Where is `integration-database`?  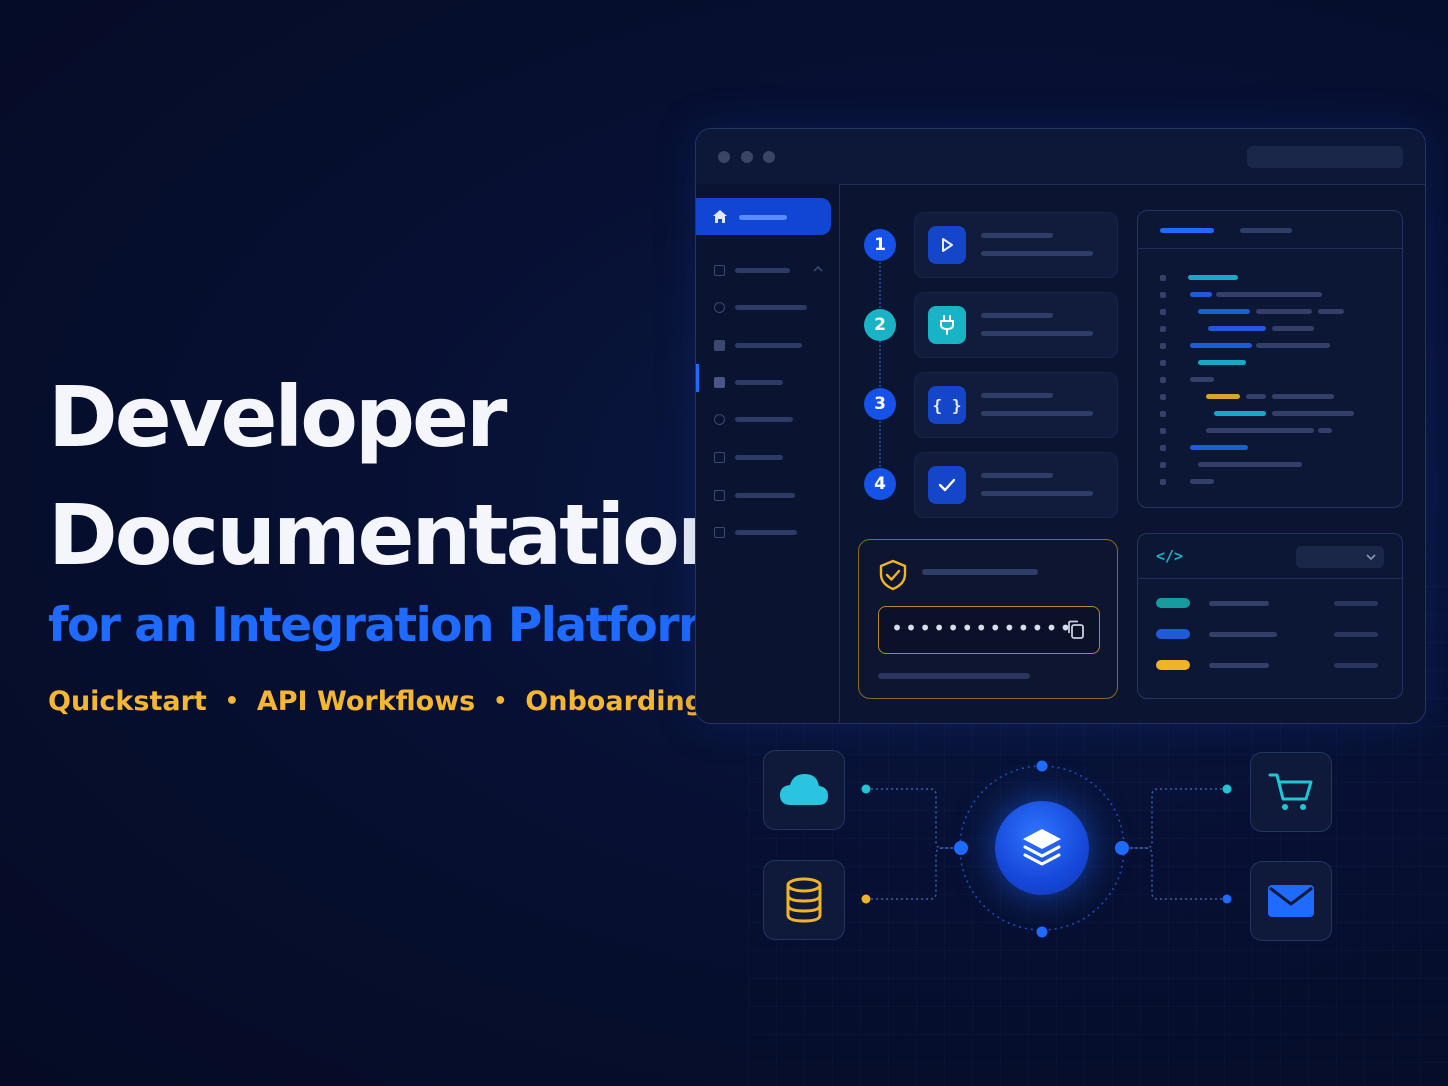
integration-database is located at coordinates (804, 900).